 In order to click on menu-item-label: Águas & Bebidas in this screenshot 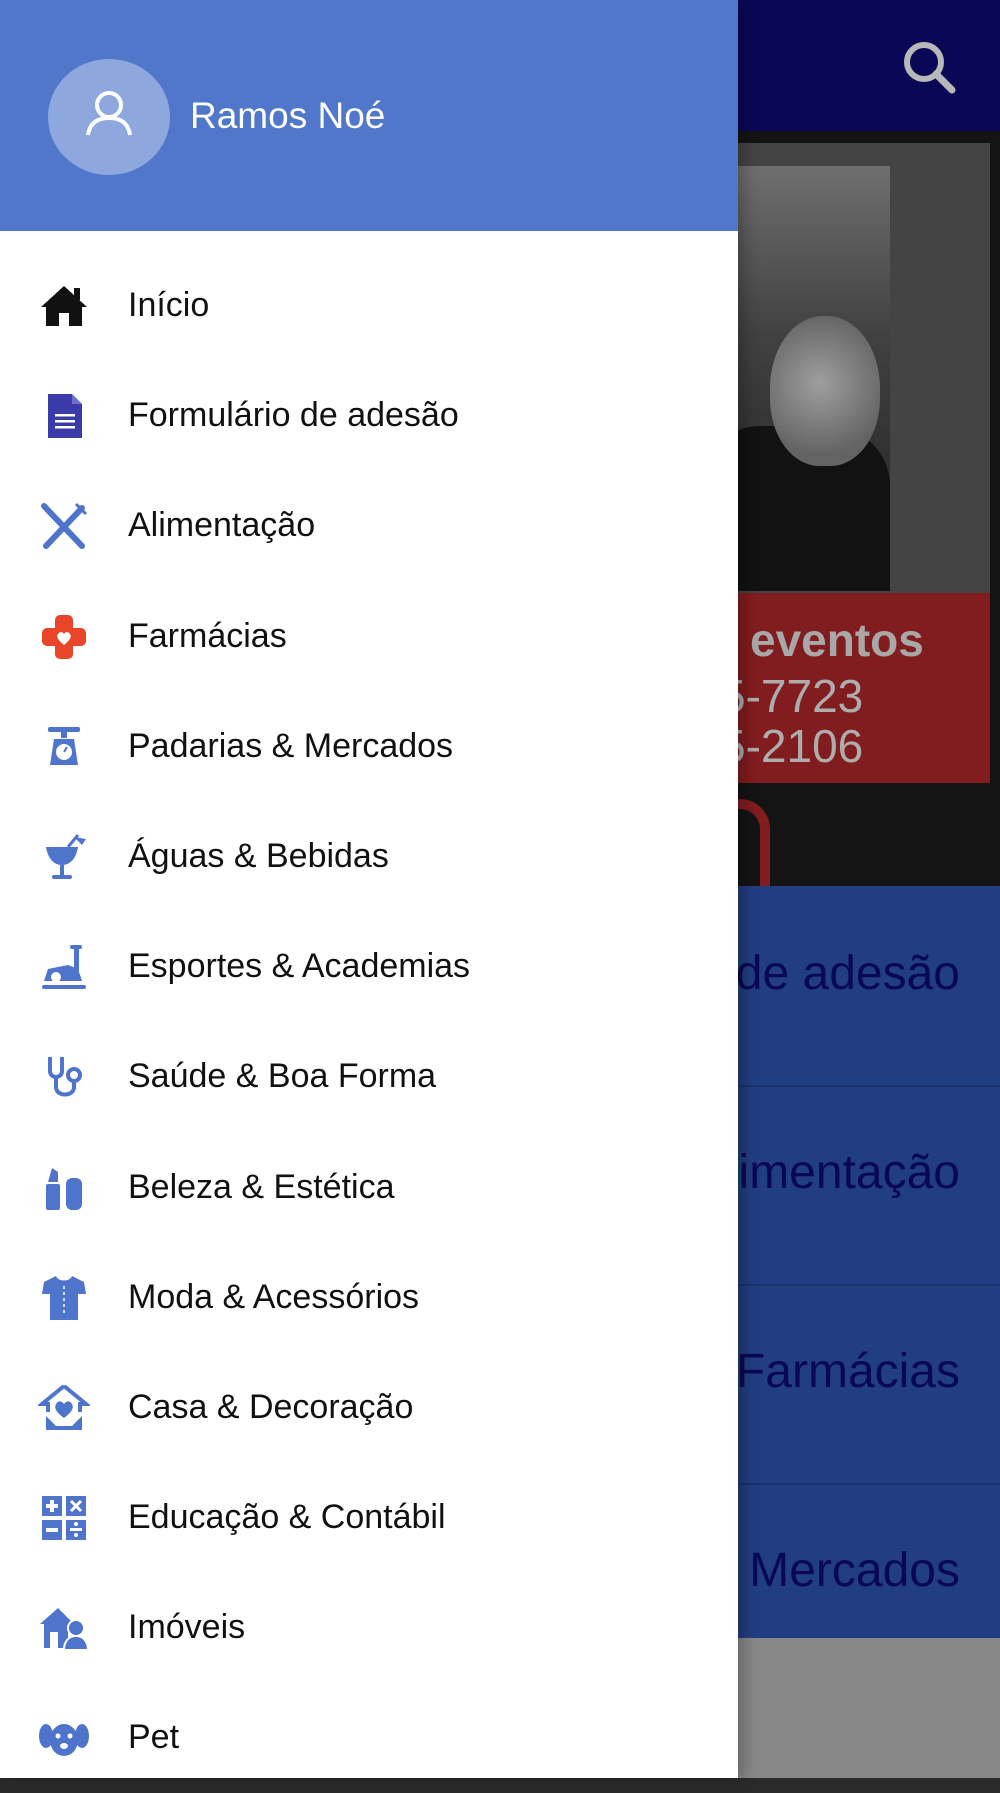, I will do `click(258, 855)`.